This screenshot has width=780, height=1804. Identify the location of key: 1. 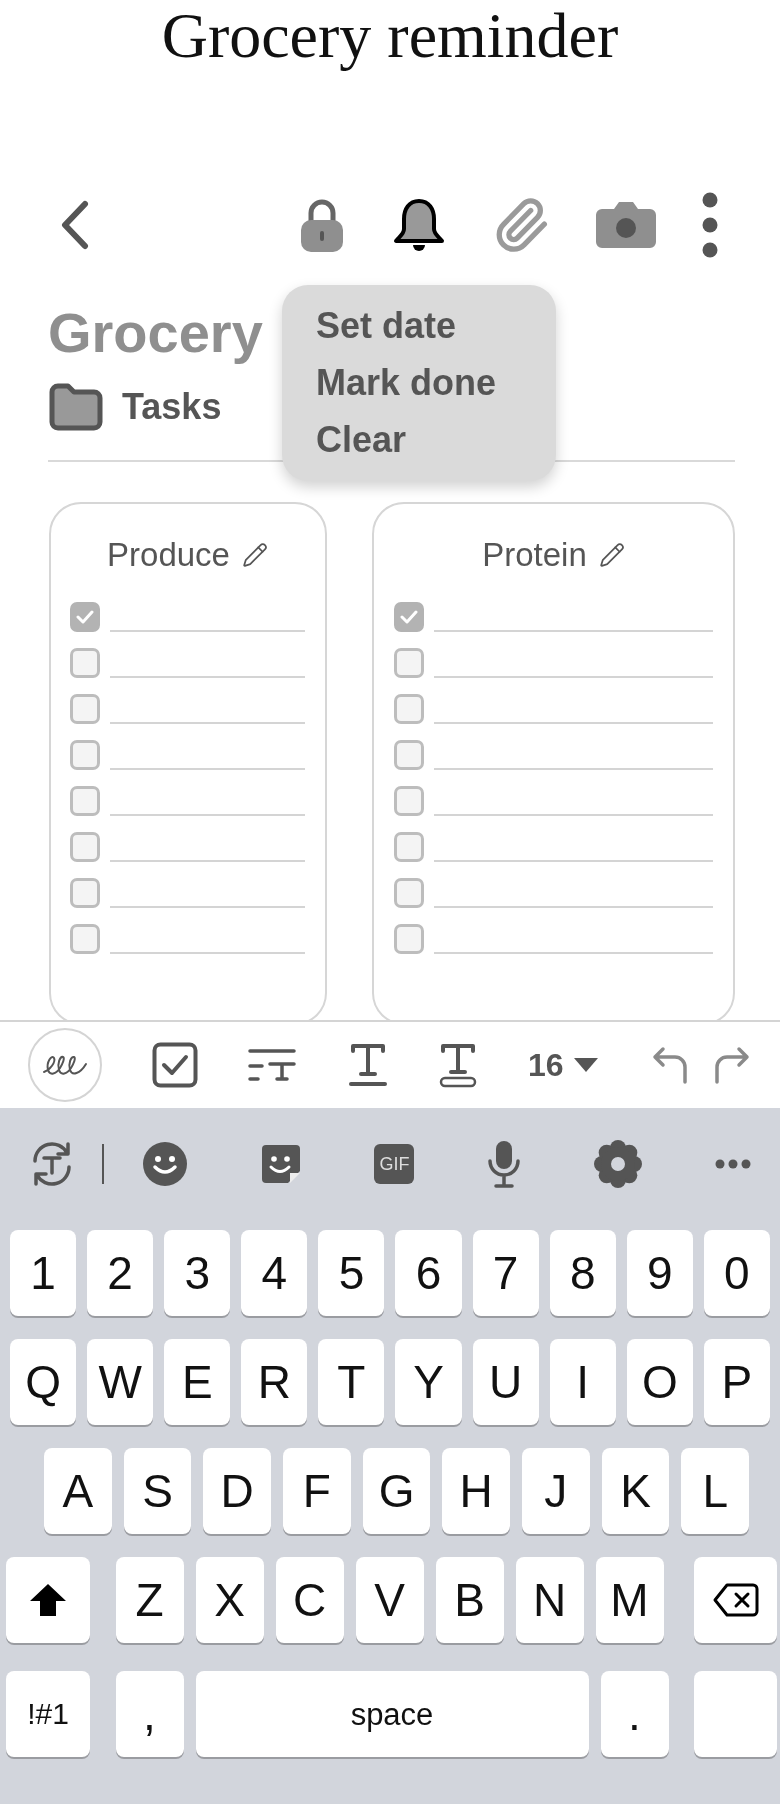
(43, 1273).